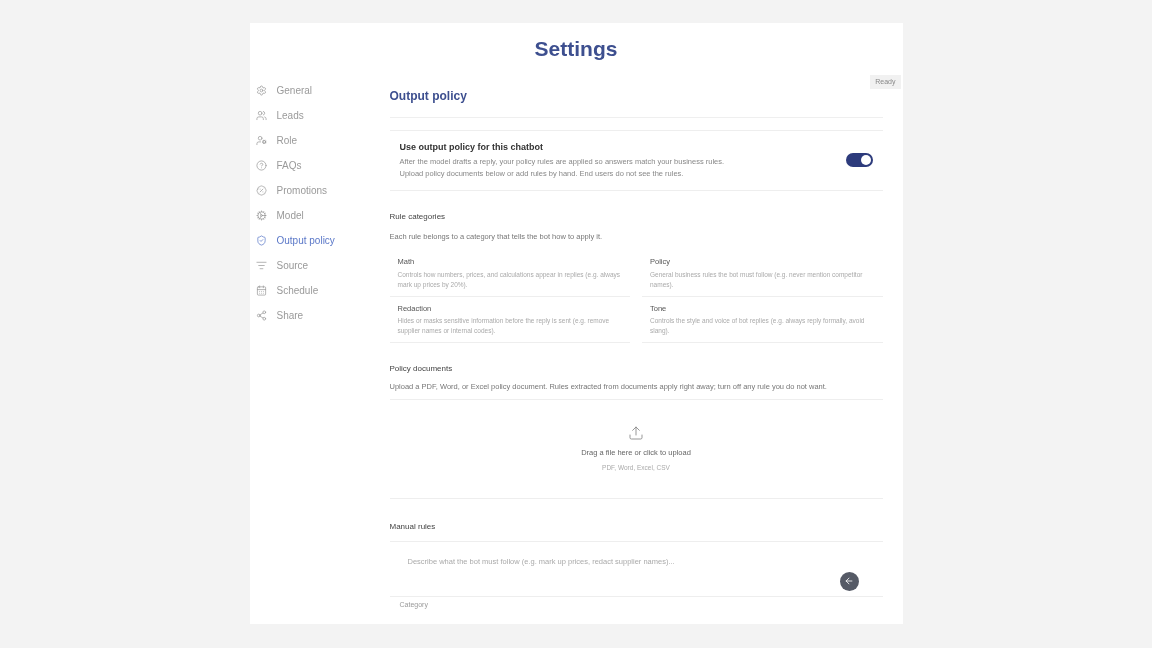  I want to click on sidebar-item: Model, so click(315, 215).